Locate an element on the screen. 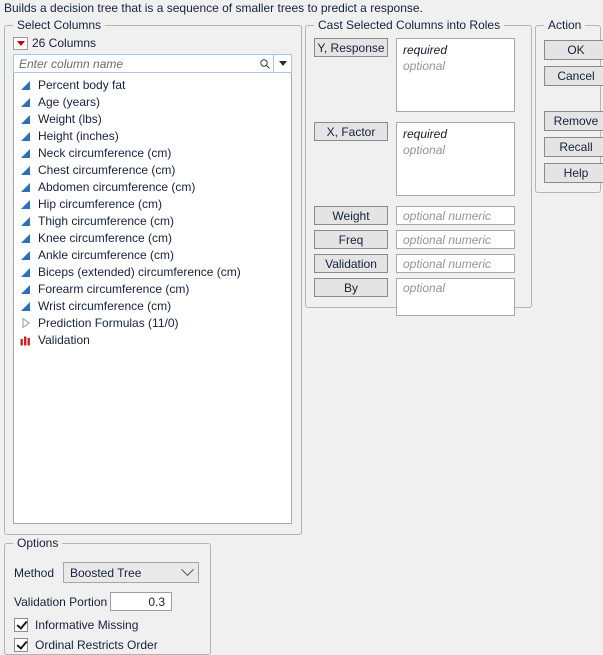 Image resolution: width=603 pixels, height=655 pixels. column-list-item-label: Neck circumference (cm) is located at coordinates (105, 152).